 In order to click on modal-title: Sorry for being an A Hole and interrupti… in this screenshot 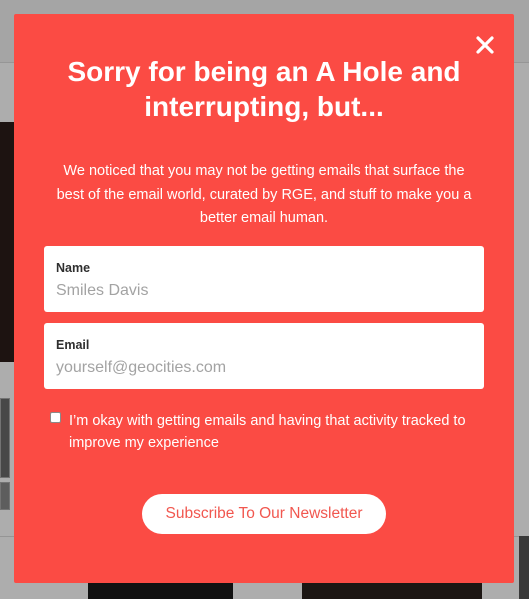, I will do `click(264, 89)`.